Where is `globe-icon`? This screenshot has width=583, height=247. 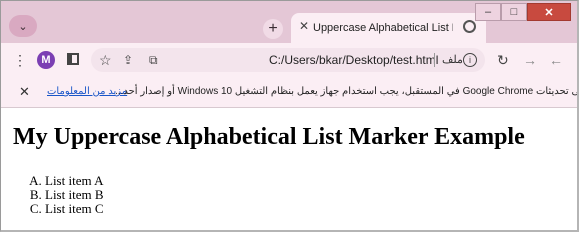
globe-icon is located at coordinates (469, 26).